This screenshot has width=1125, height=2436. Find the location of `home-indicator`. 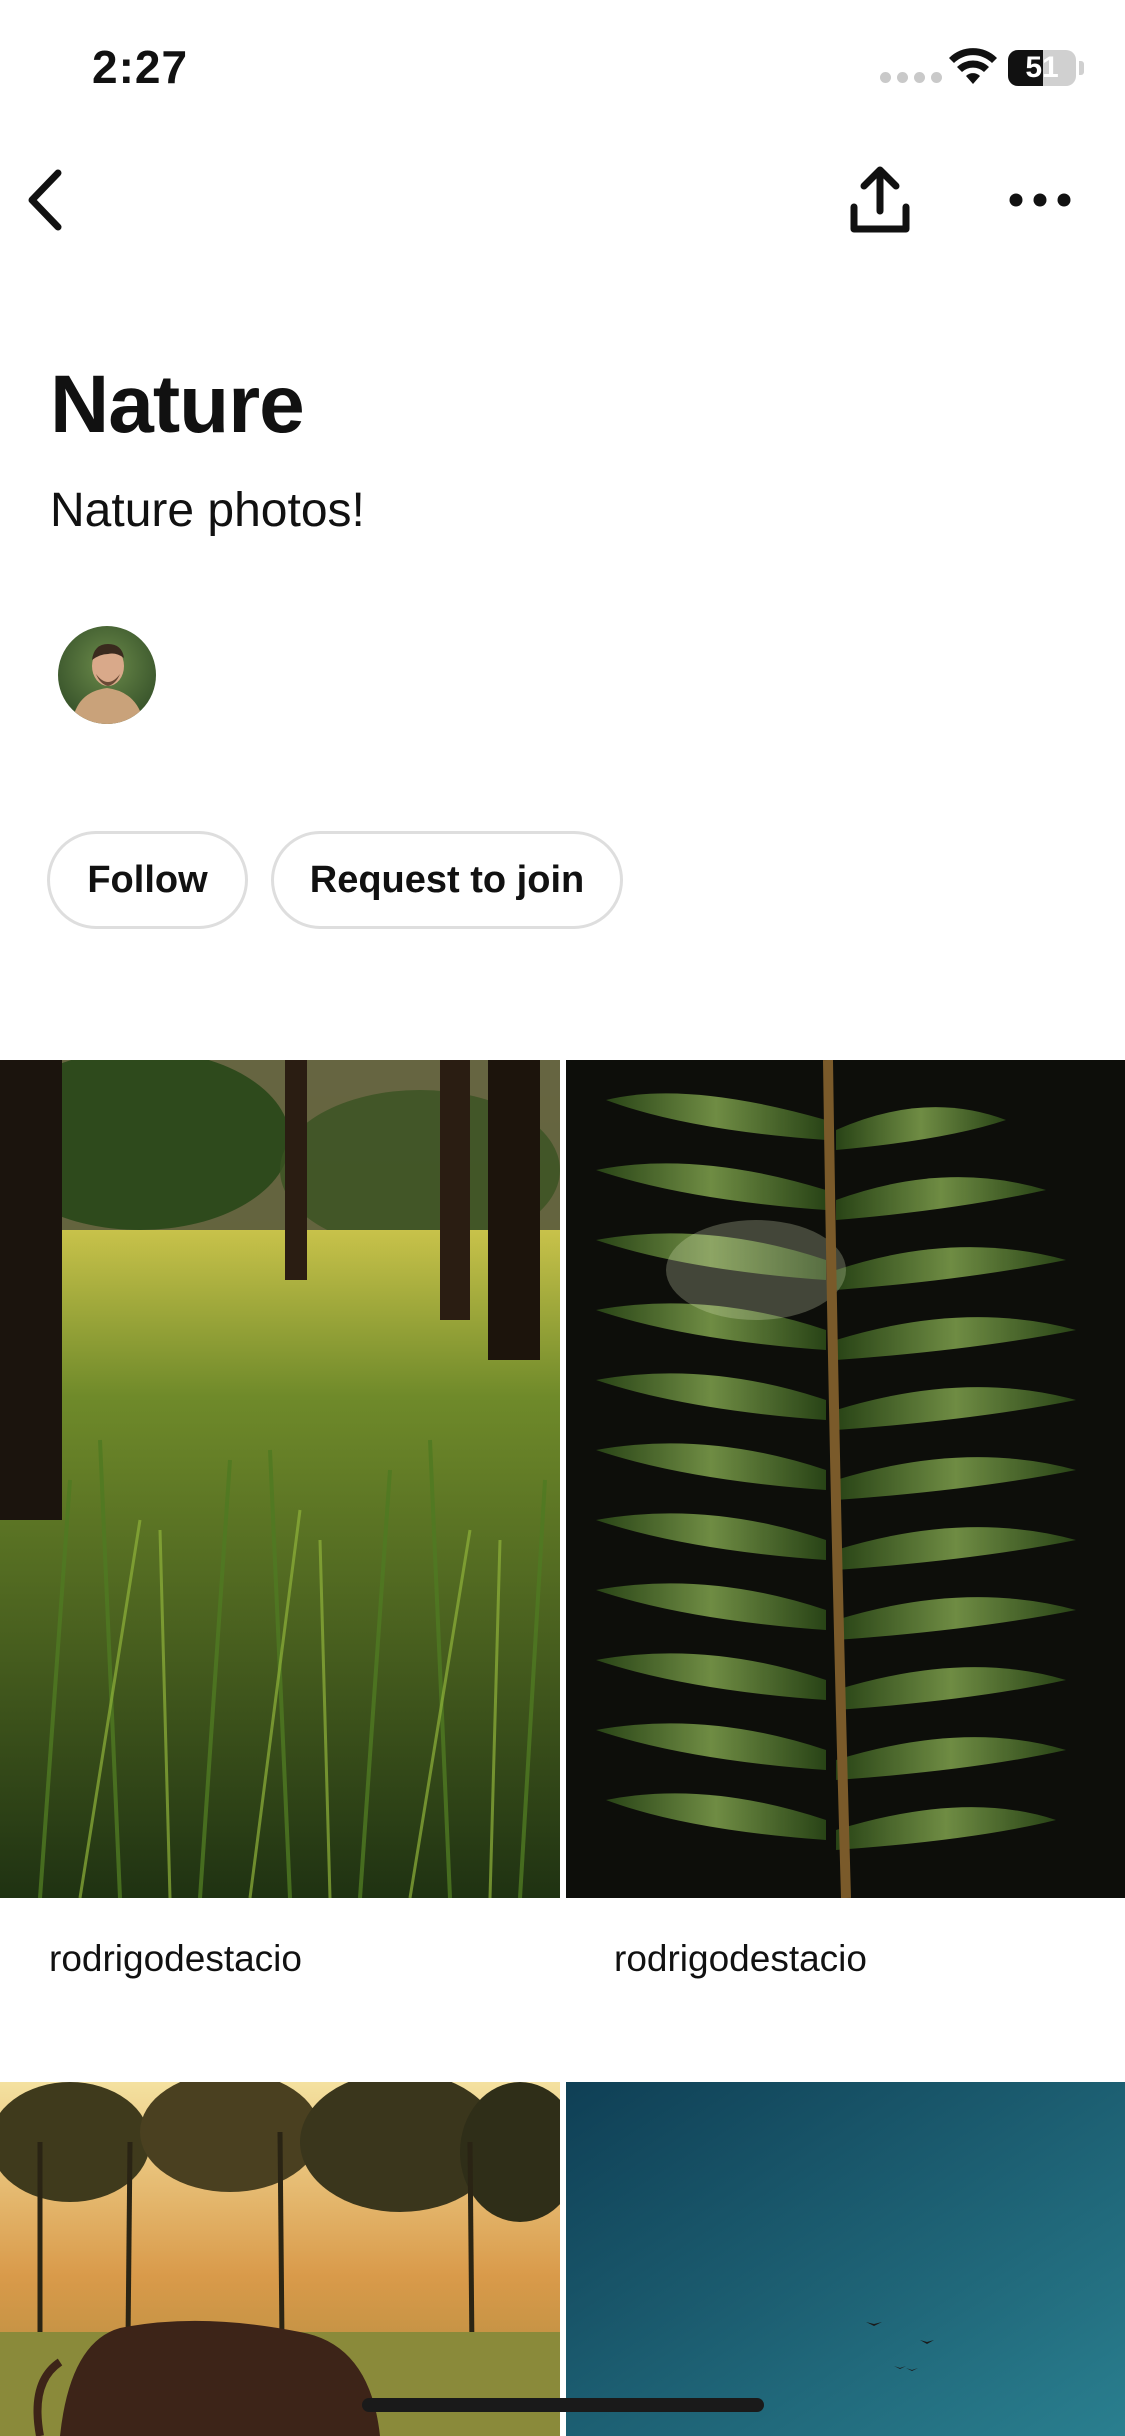

home-indicator is located at coordinates (563, 2405).